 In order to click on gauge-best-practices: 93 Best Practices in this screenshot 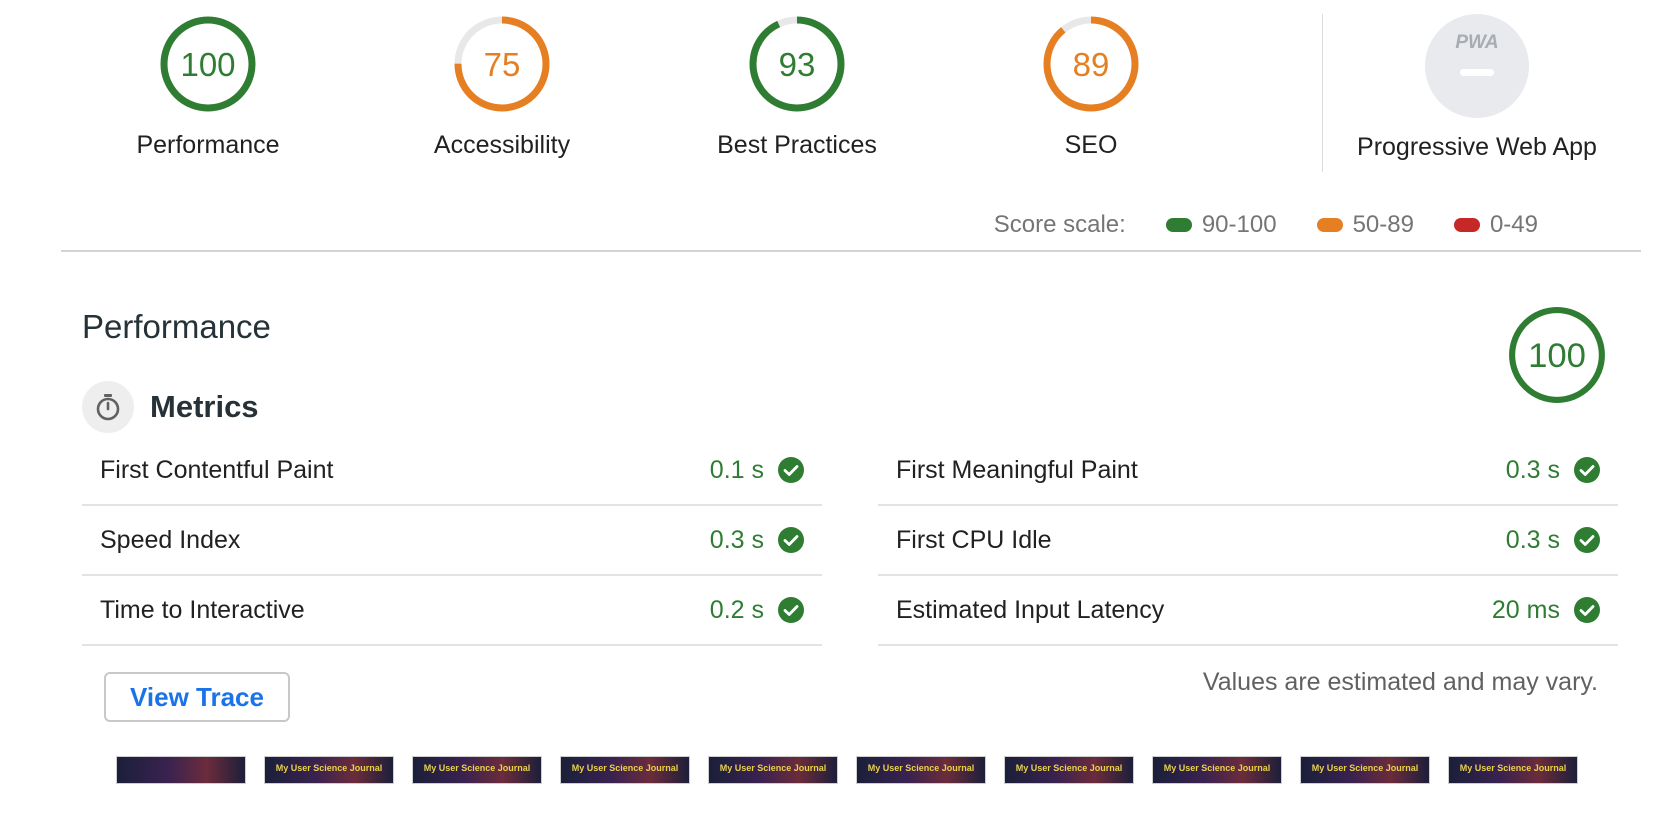, I will do `click(797, 87)`.